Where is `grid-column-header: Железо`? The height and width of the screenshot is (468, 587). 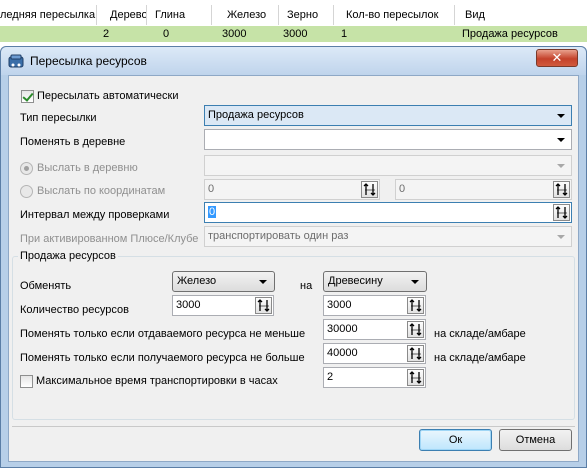 grid-column-header: Железо is located at coordinates (251, 15).